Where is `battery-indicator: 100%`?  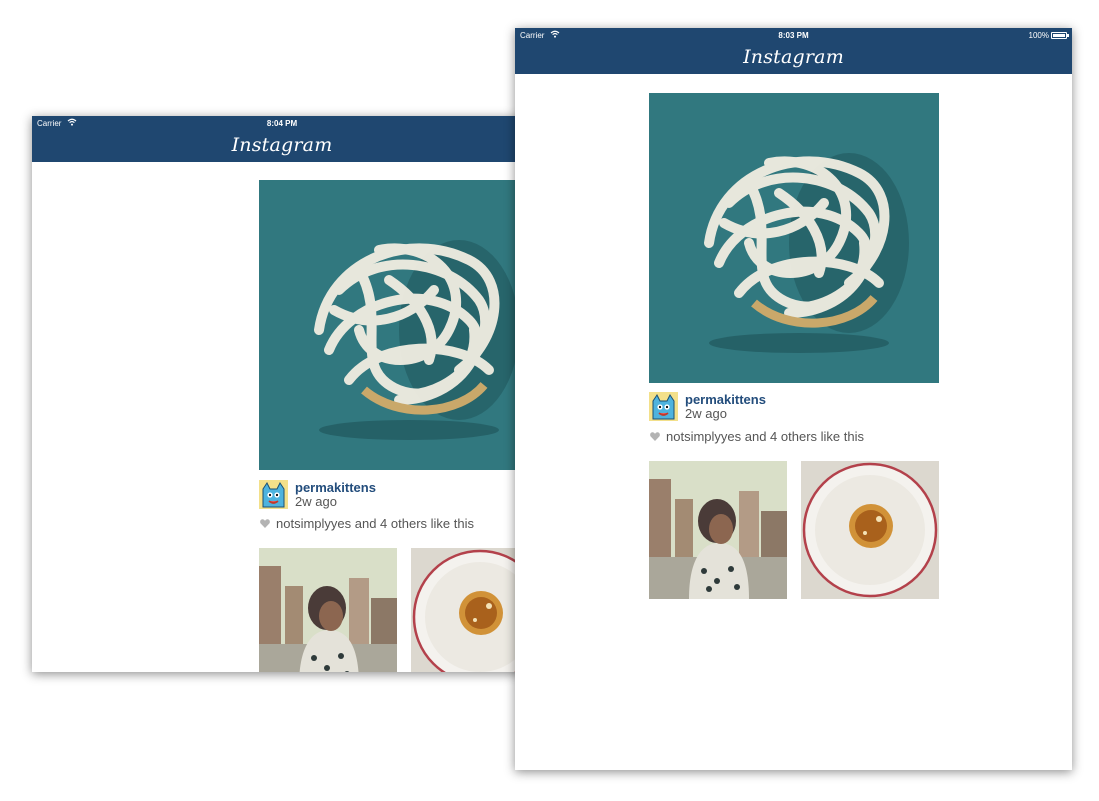 battery-indicator: 100% is located at coordinates (1048, 35).